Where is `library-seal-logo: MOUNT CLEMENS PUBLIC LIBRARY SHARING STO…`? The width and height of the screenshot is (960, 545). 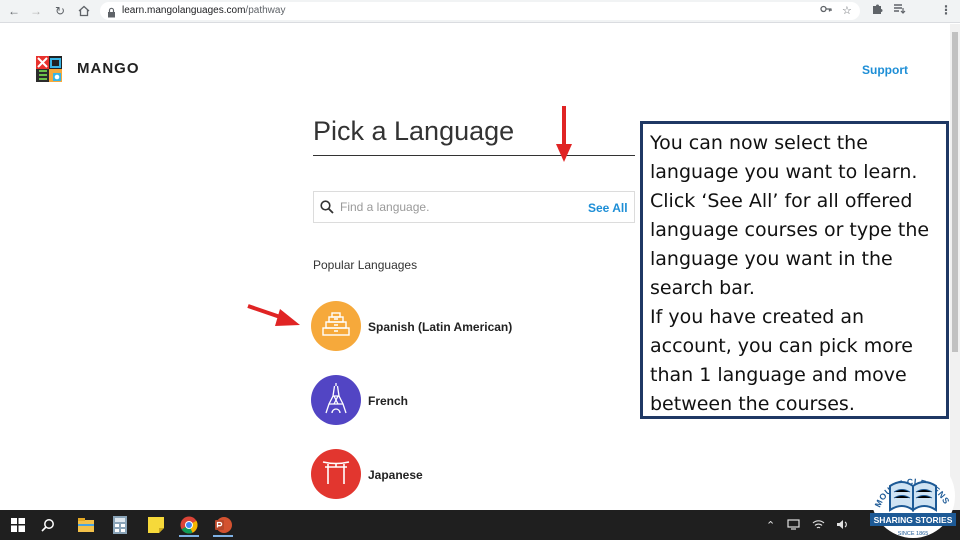 library-seal-logo: MOUNT CLEMENS PUBLIC LIBRARY SHARING STO… is located at coordinates (911, 489).